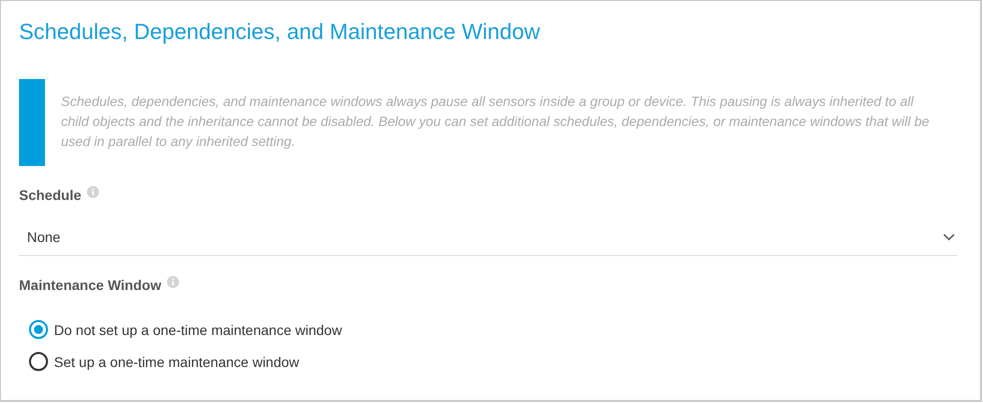  Describe the element at coordinates (198, 330) in the screenshot. I see `radio-label: Do not set up a one-time maintenance window` at that location.